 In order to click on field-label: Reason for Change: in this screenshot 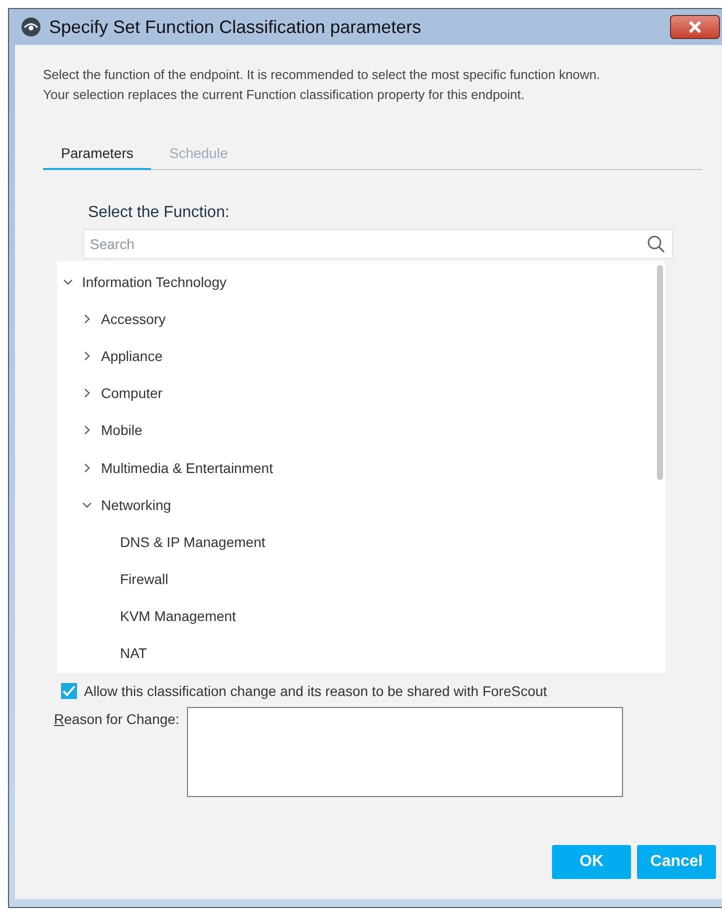, I will do `click(117, 719)`.